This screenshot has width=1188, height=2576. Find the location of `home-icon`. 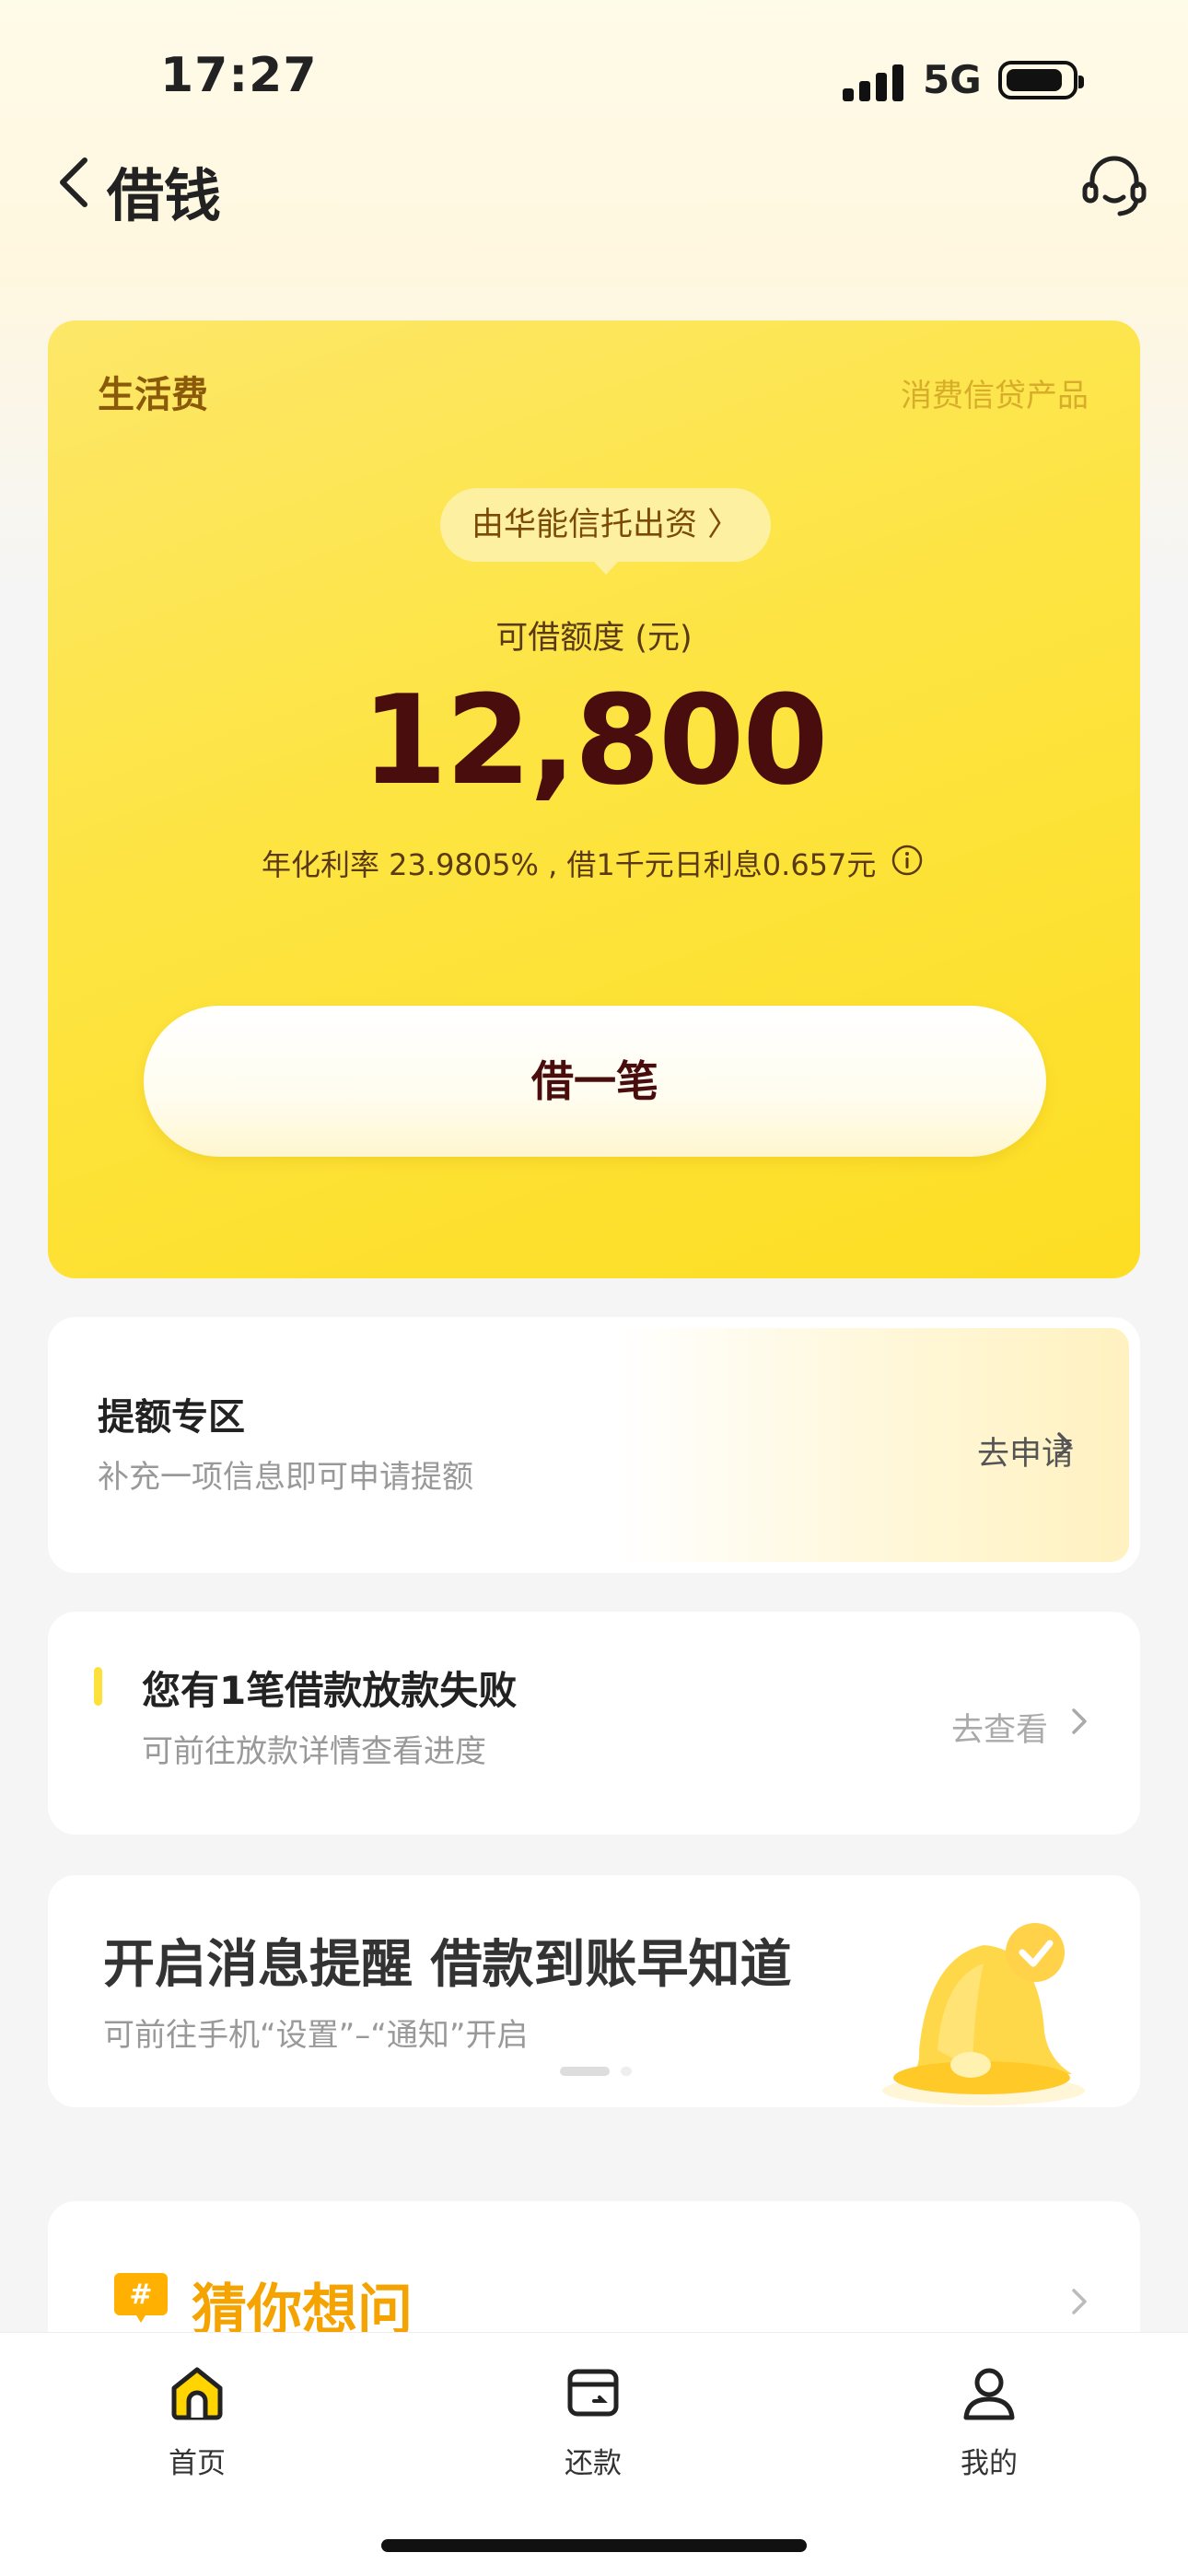

home-icon is located at coordinates (197, 2393).